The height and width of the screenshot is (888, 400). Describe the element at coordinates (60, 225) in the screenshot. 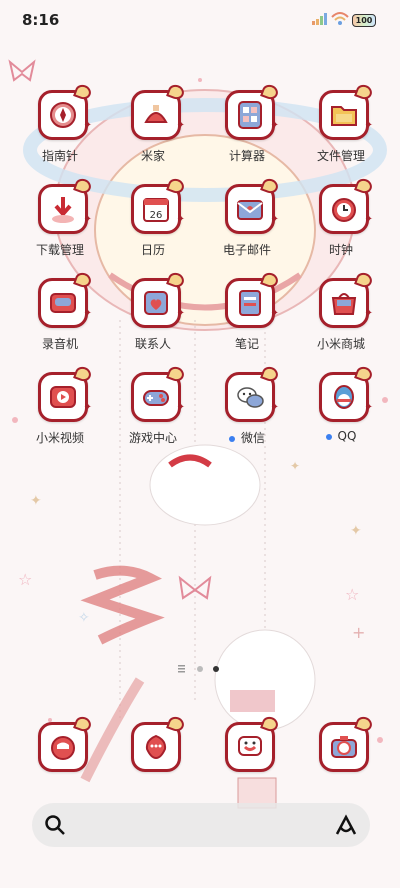

I see `app-downloads: ✦ 下载管理` at that location.